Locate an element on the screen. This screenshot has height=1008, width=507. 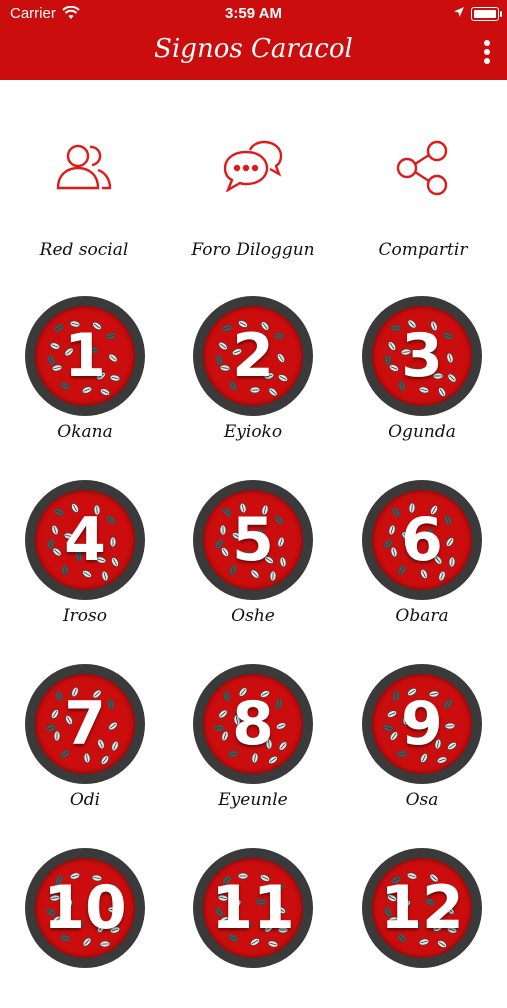
sign-name: Ogunda is located at coordinates (422, 432).